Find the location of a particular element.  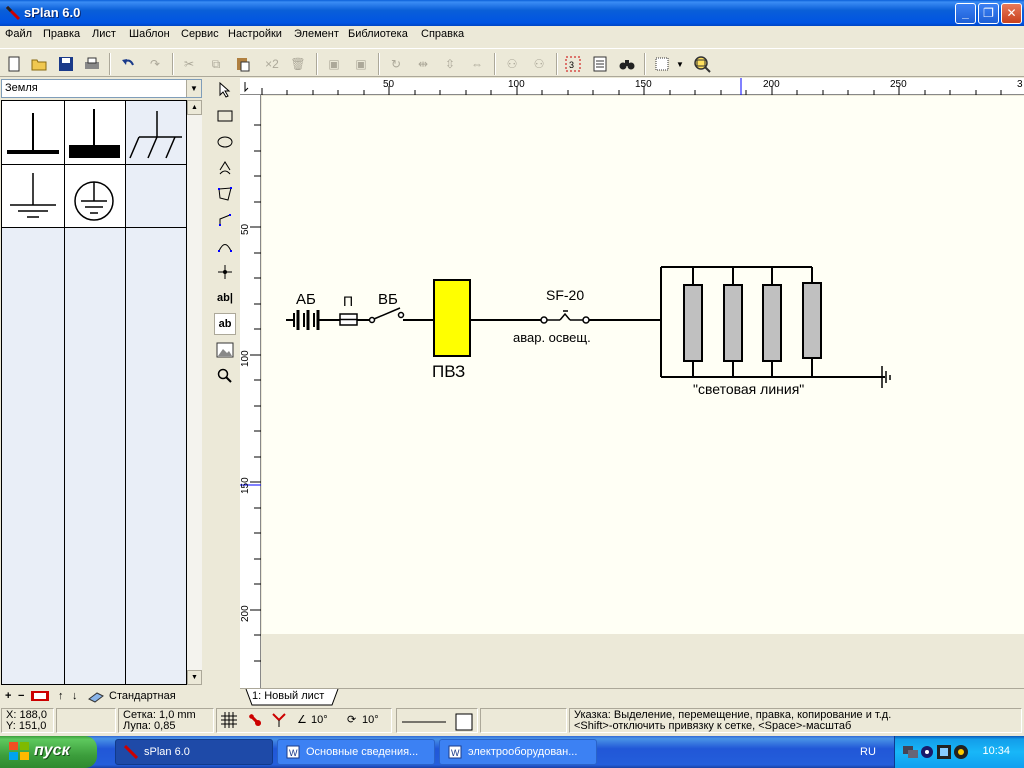

protective-earth-symbol is located at coordinates (94, 201).